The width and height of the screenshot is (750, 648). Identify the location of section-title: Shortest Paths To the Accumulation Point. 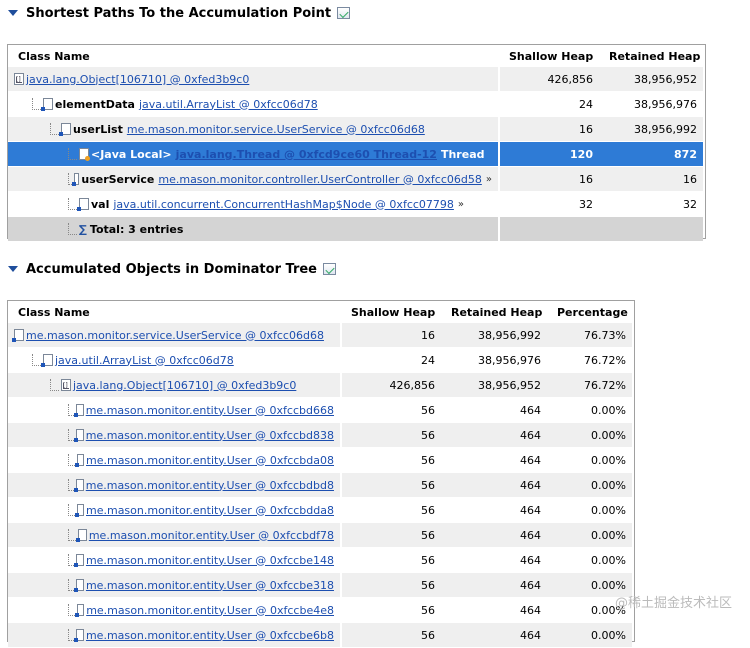
(179, 13).